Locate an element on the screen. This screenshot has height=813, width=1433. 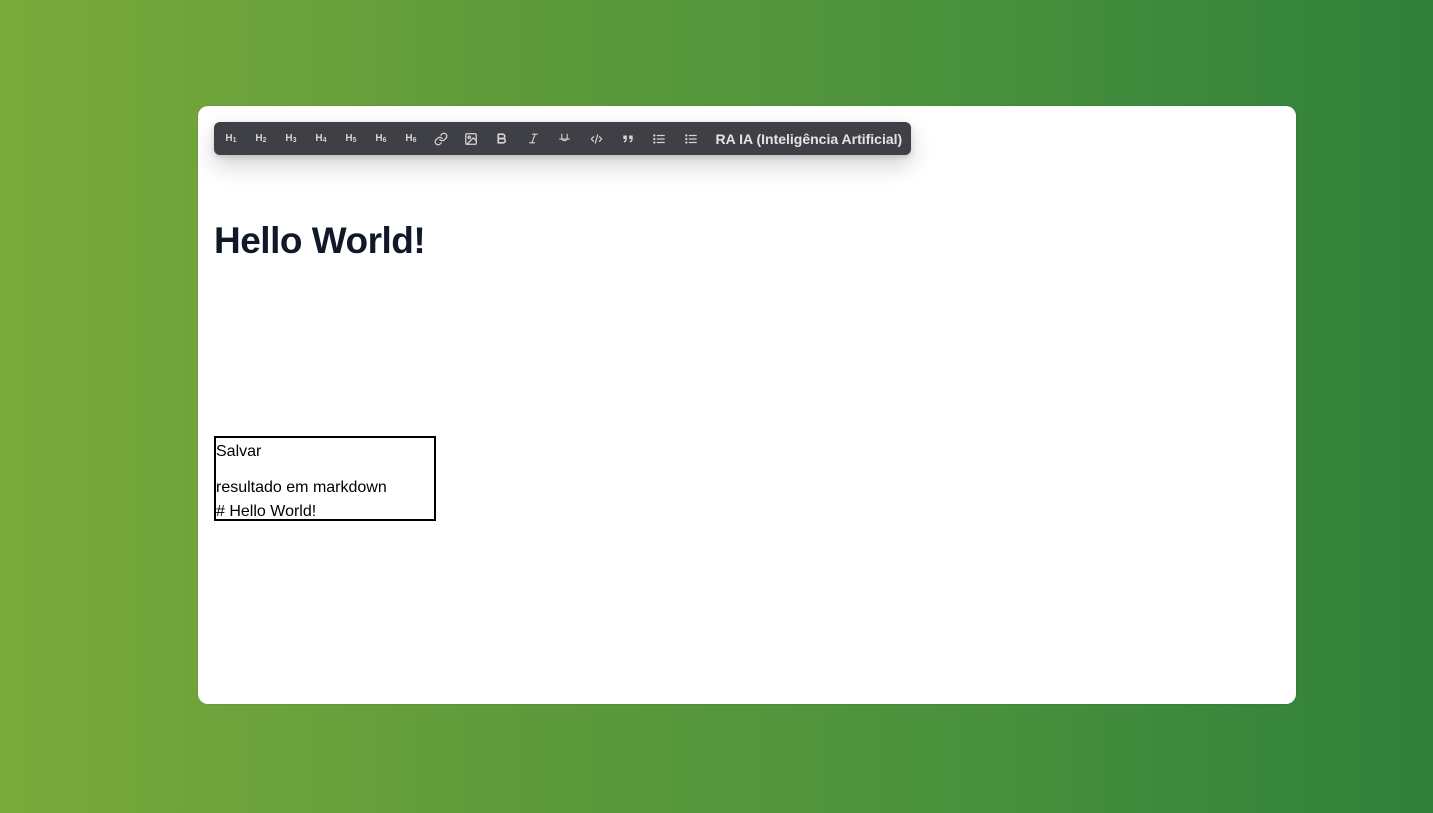
bullet-list-button is located at coordinates (660, 138).